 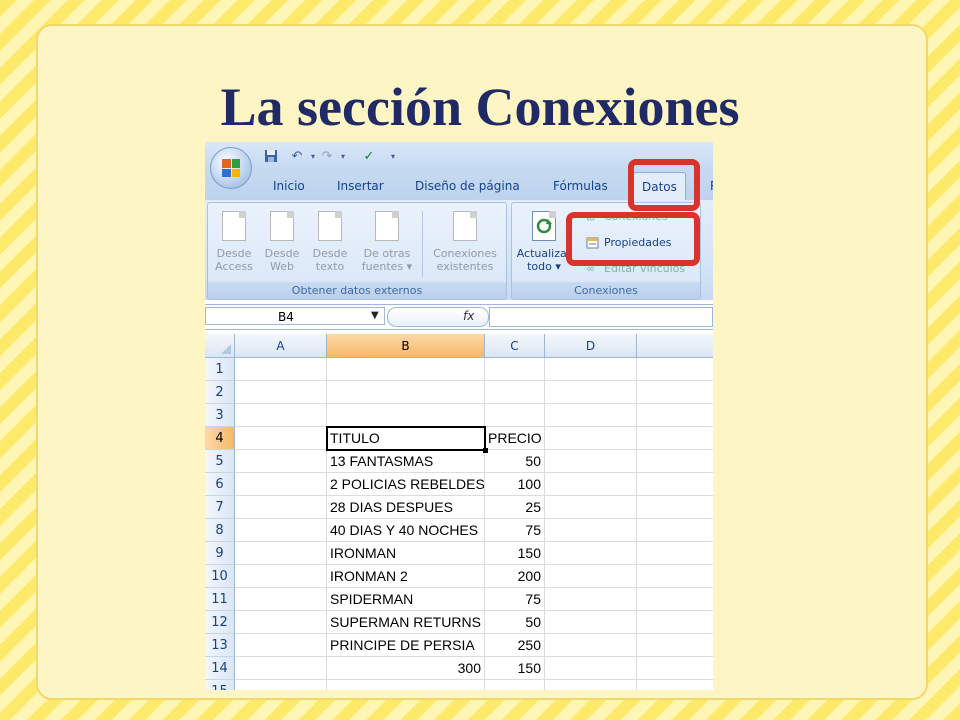 I want to click on chevron-down-icon: ▼, so click(x=375, y=316).